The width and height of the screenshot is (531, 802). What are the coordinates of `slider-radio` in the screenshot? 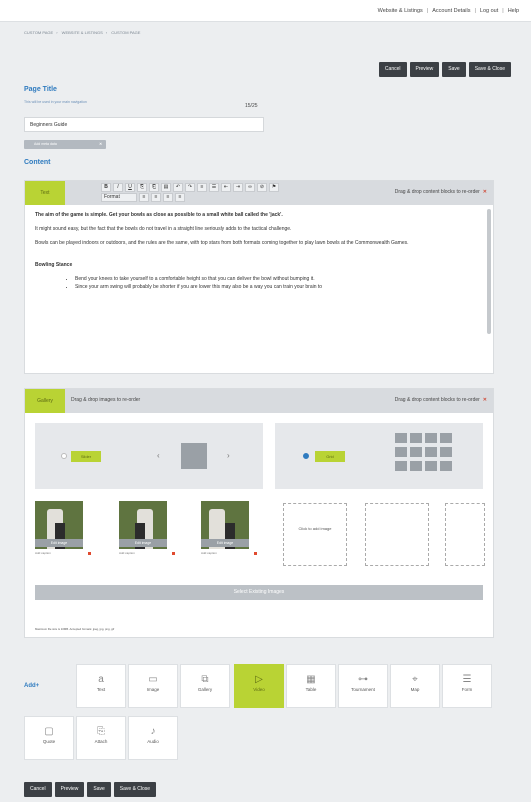 It's located at (64, 456).